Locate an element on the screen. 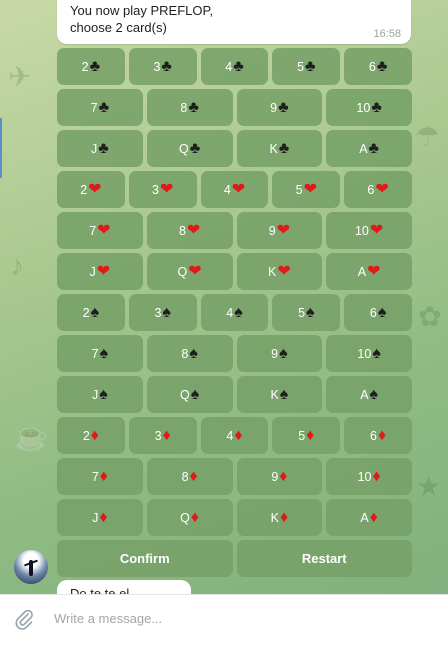 This screenshot has height=645, width=448. card-button: Q ♦ is located at coordinates (189, 517).